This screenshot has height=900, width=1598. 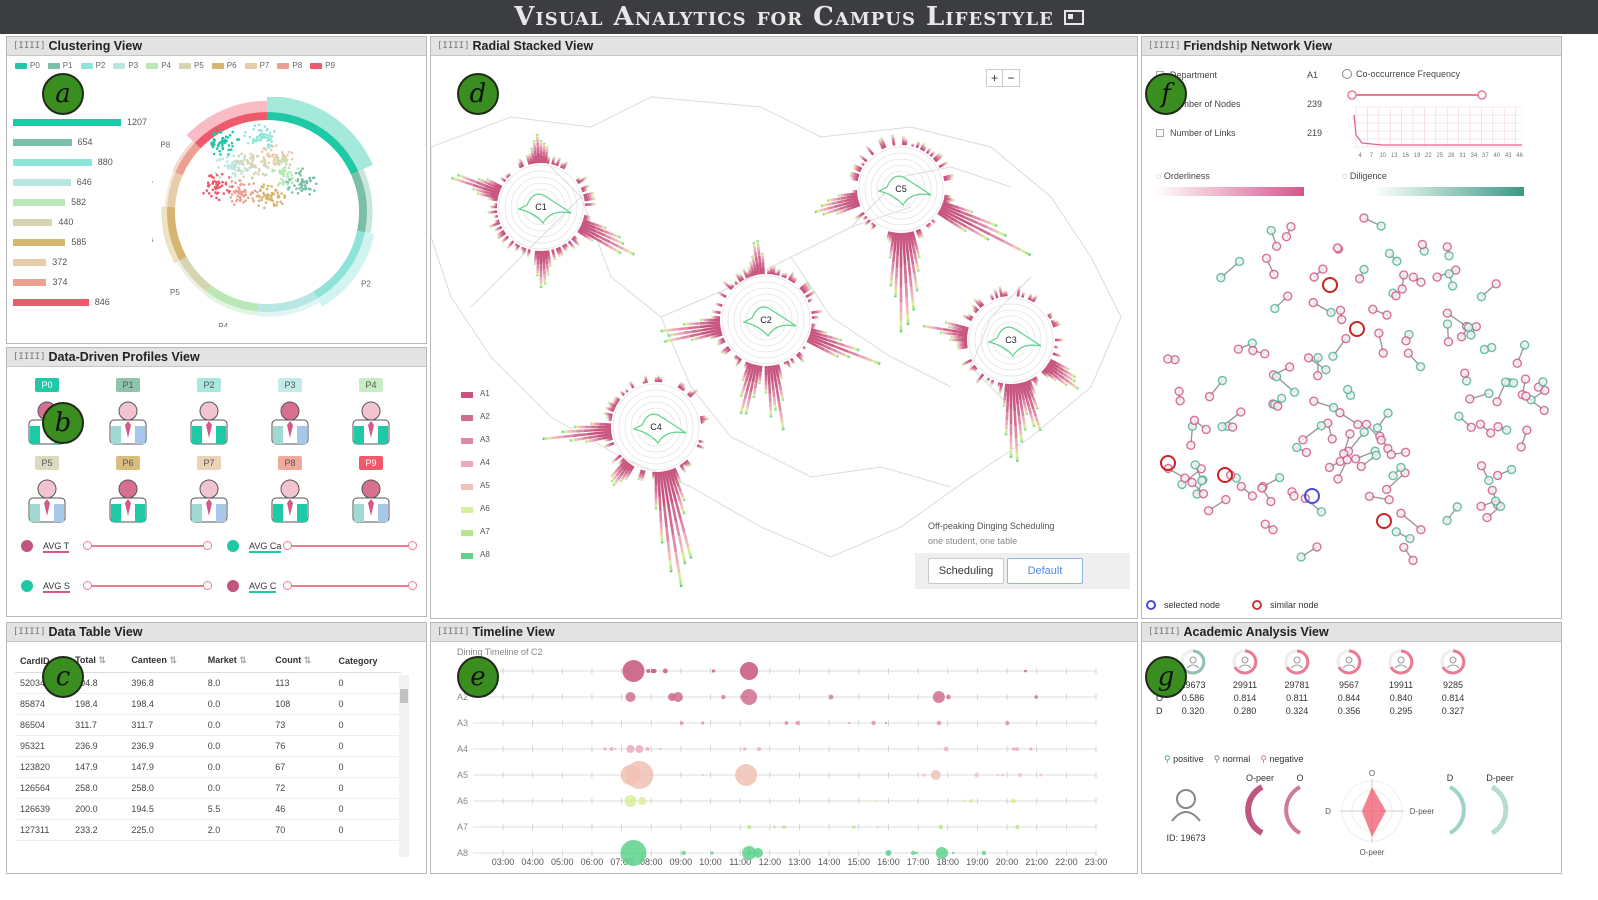 I want to click on ring-segment-p5, so click(x=195, y=274).